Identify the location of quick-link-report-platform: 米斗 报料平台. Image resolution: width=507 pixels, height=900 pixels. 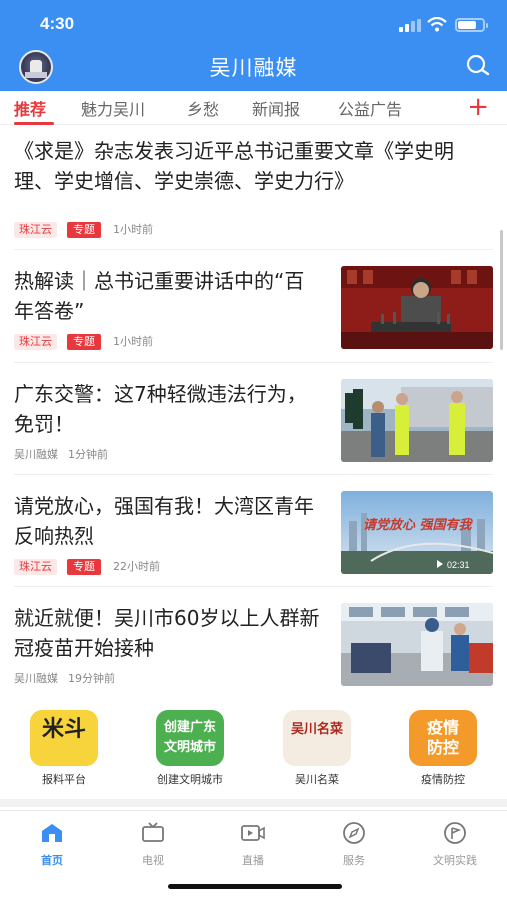
(64, 748).